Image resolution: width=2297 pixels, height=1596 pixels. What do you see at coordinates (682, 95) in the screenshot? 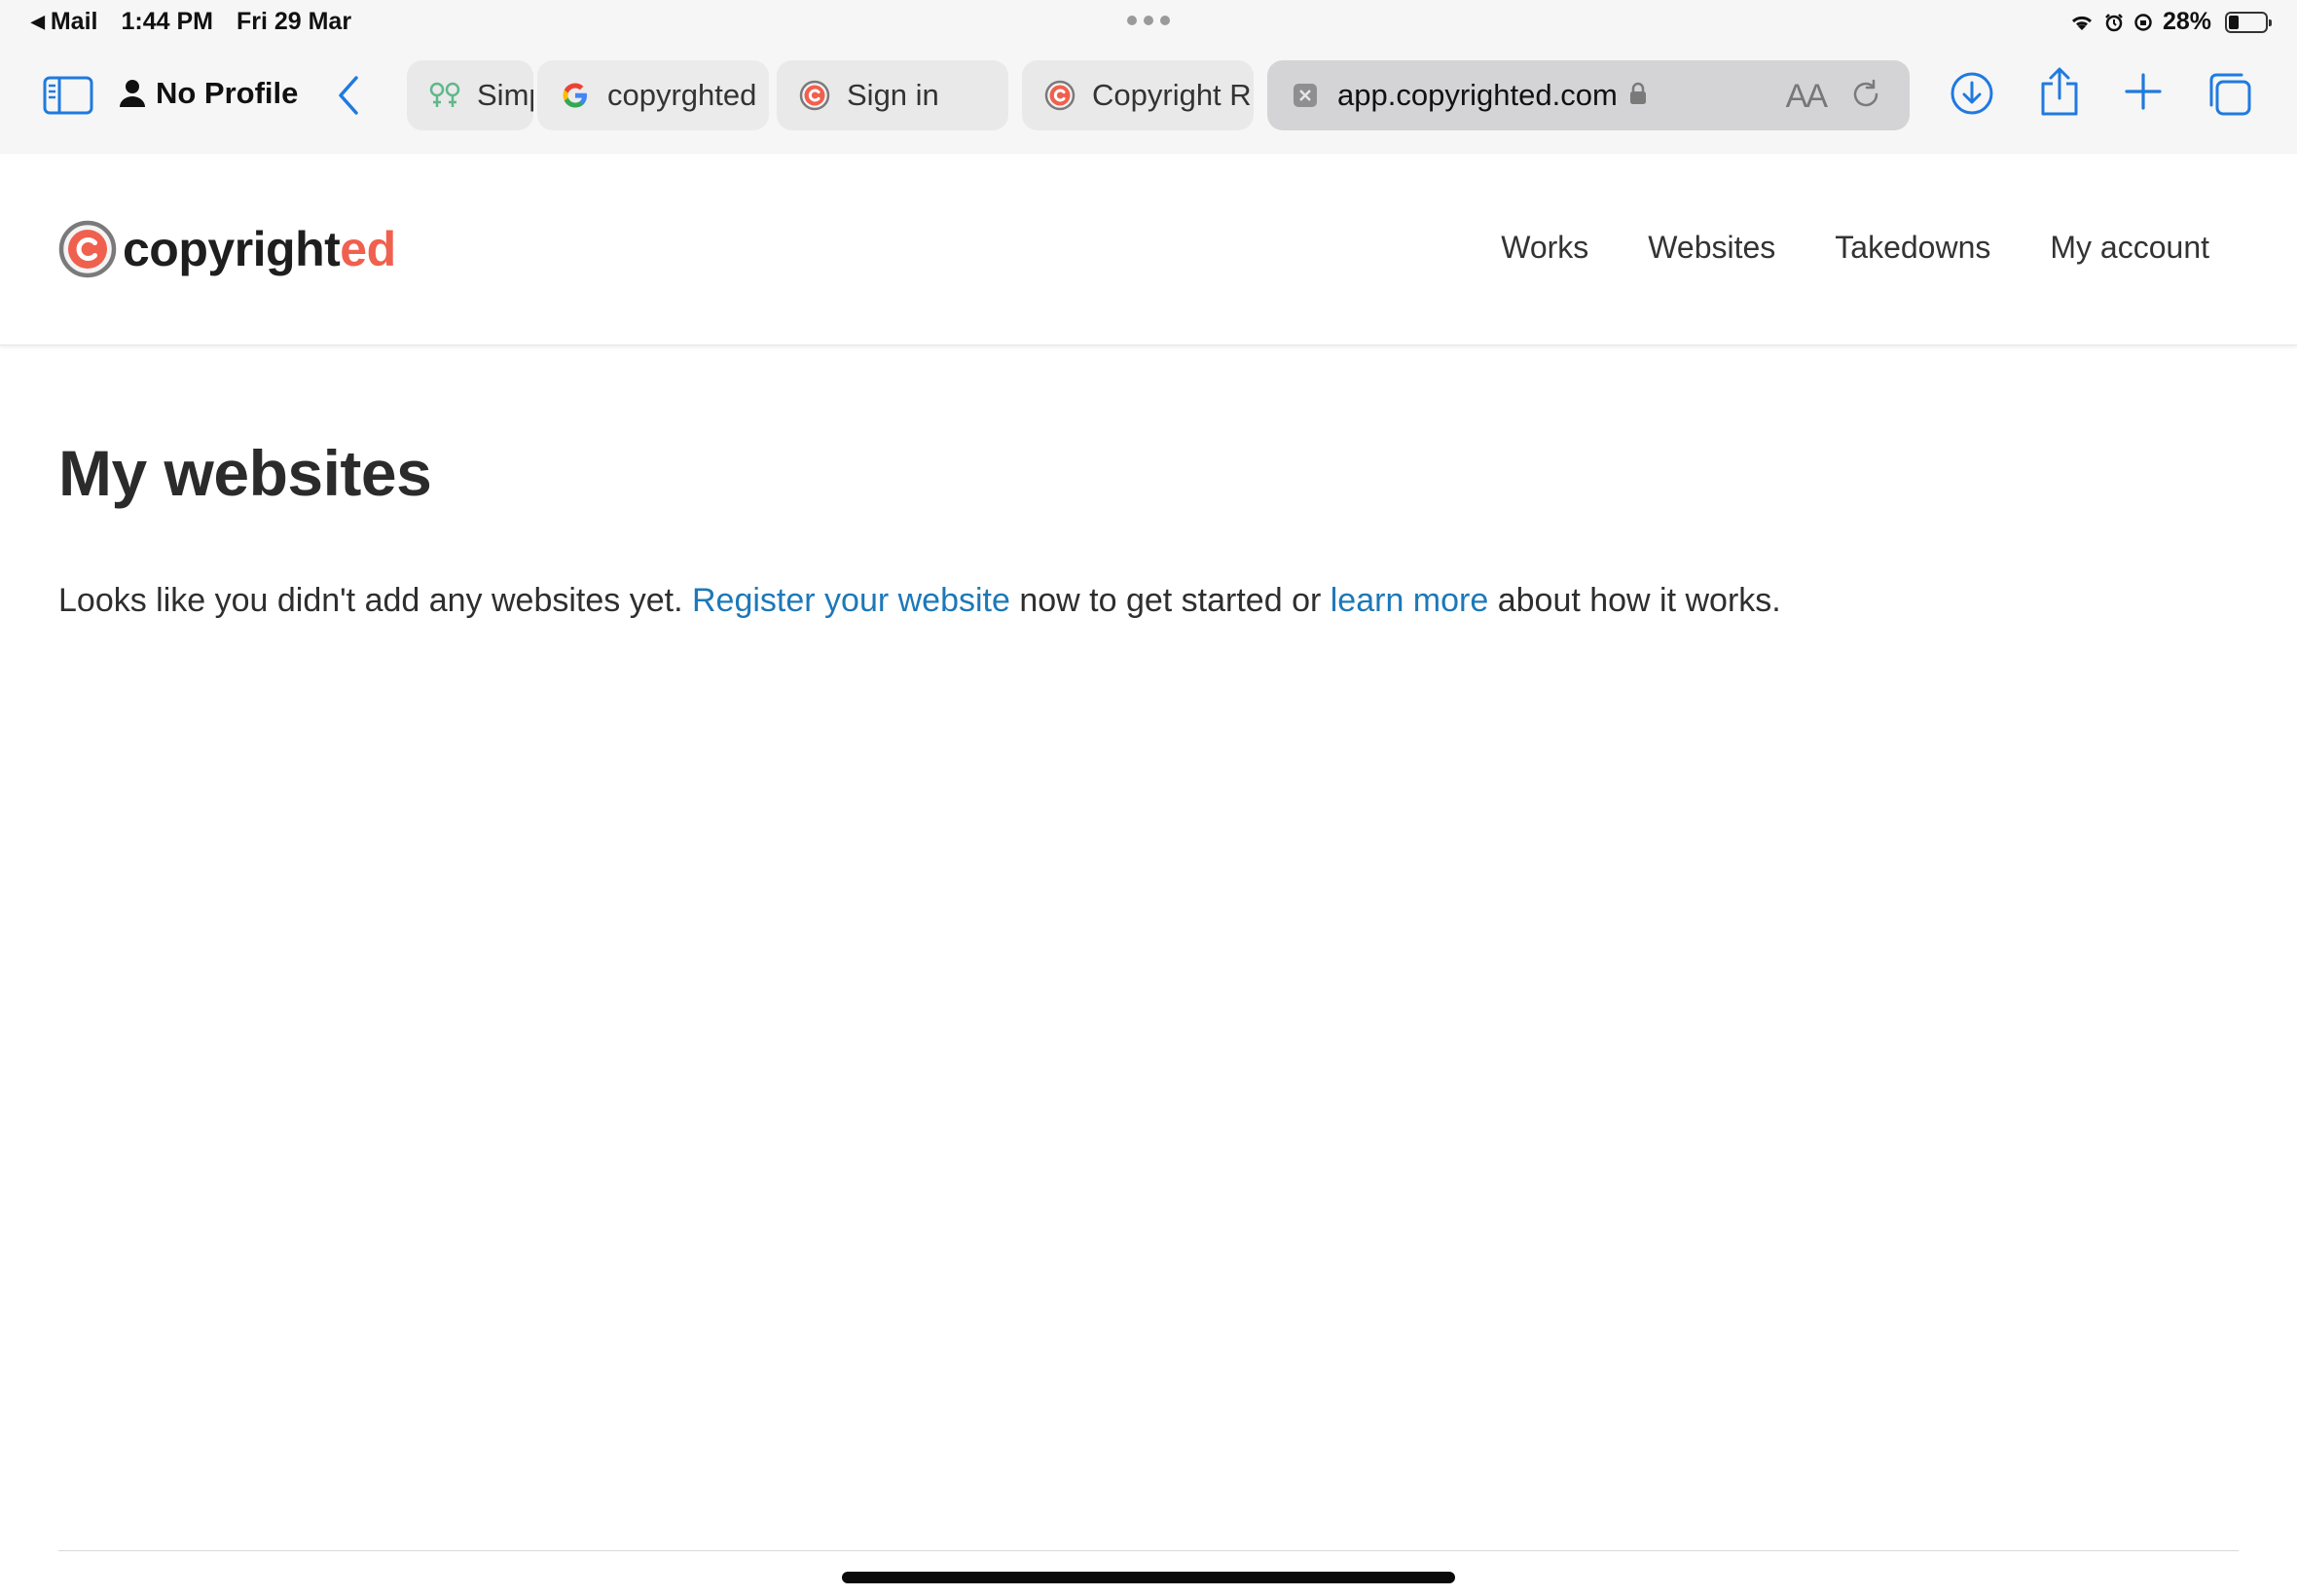
I see `tab-title: copyrghted` at bounding box center [682, 95].